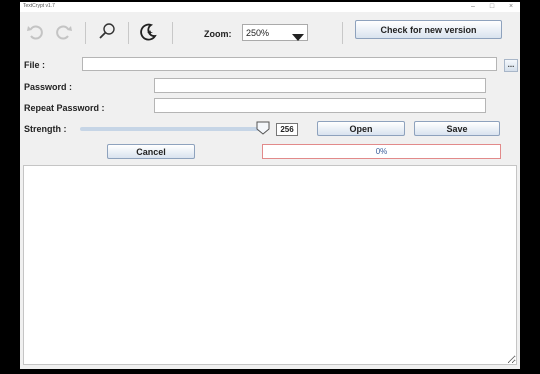 The image size is (540, 374). What do you see at coordinates (428, 29) in the screenshot?
I see `check-update-button: Check for new version` at bounding box center [428, 29].